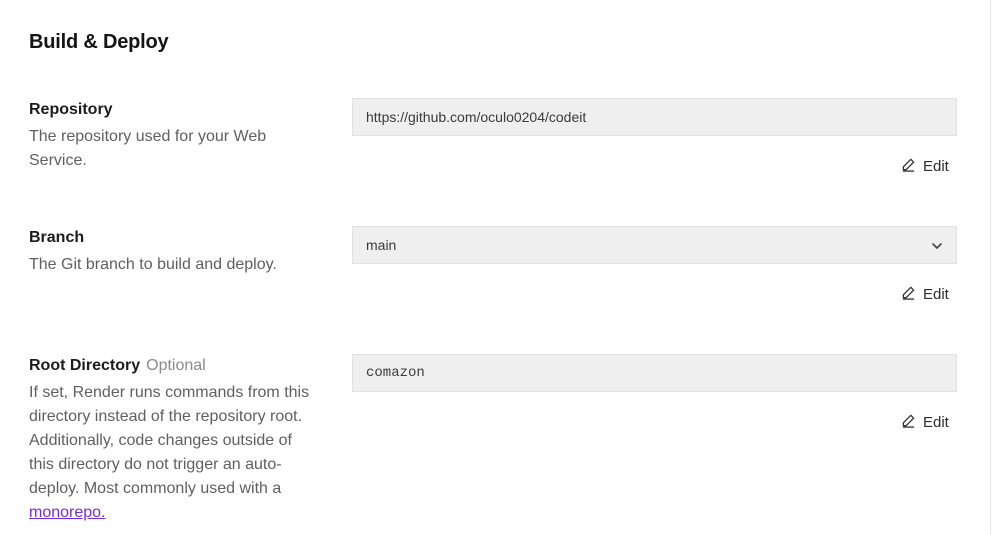  I want to click on branch-value: main, so click(381, 245).